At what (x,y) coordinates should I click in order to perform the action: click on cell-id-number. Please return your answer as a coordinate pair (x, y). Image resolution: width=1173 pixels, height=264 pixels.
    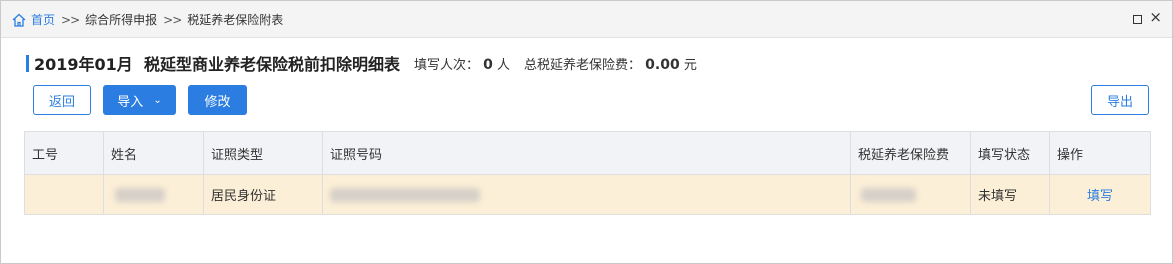
    Looking at the image, I should click on (586, 194).